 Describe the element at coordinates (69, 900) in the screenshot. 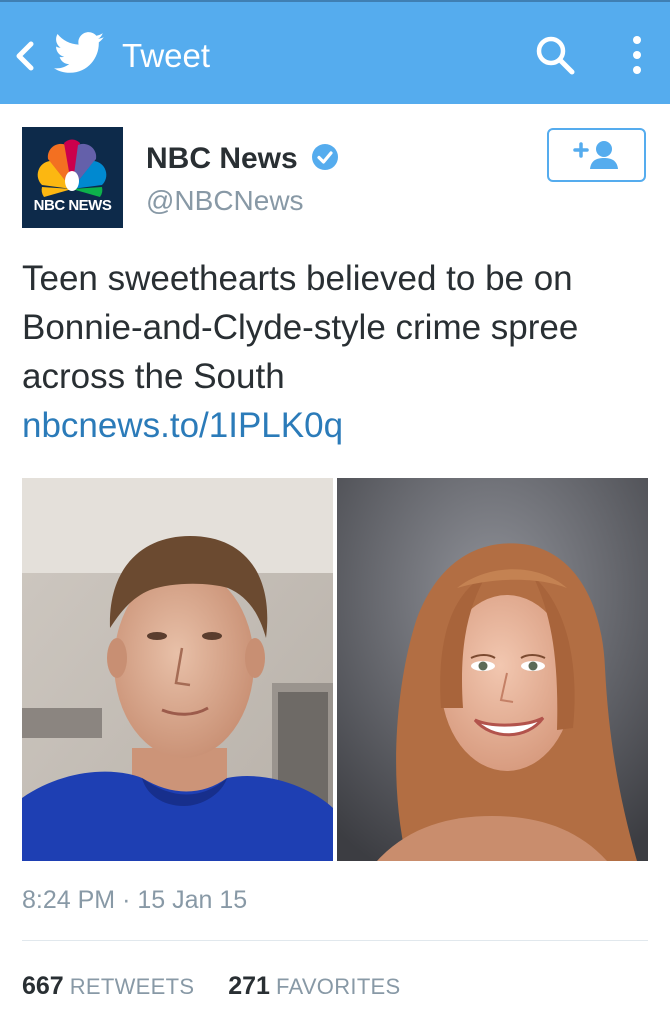

I see `tweet-time: 8:24 PM` at that location.